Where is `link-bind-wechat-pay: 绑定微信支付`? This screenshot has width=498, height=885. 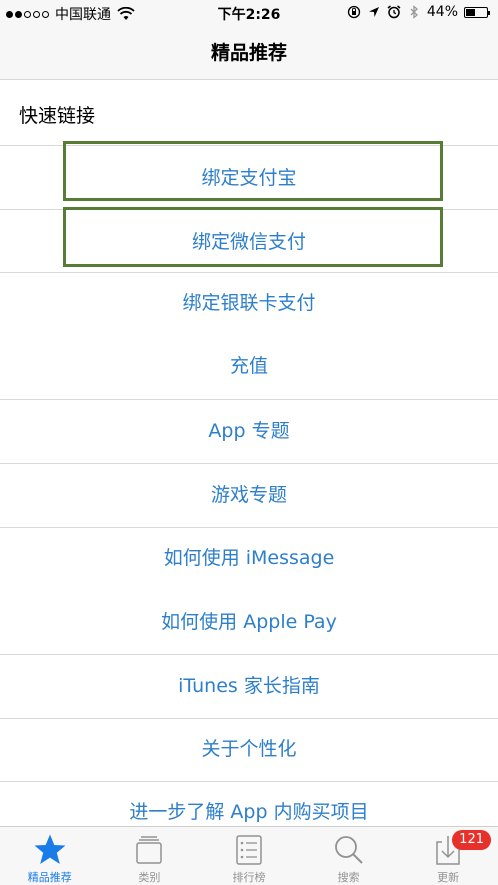
link-bind-wechat-pay: 绑定微信支付 is located at coordinates (249, 242).